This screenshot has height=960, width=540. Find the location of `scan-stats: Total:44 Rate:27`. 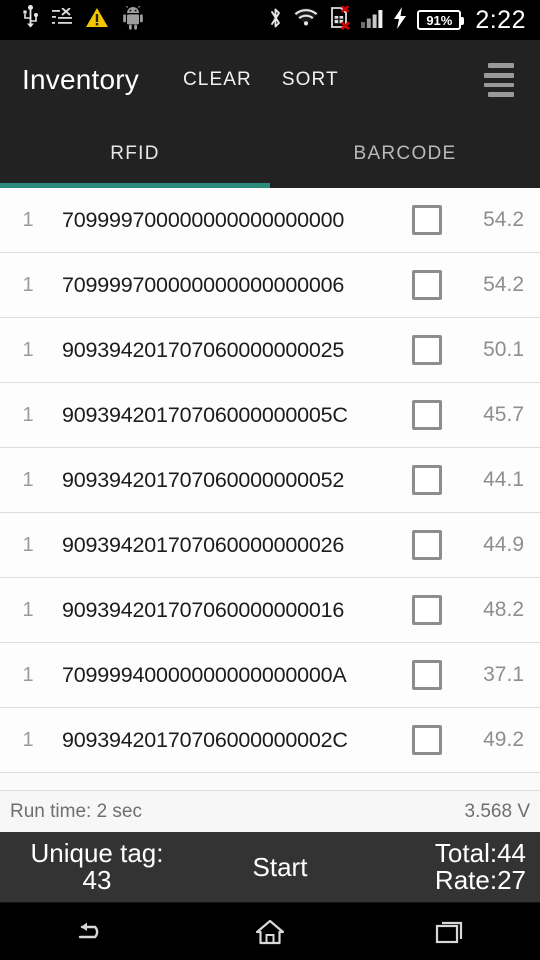

scan-stats: Total:44 Rate:27 is located at coordinates (455, 866).